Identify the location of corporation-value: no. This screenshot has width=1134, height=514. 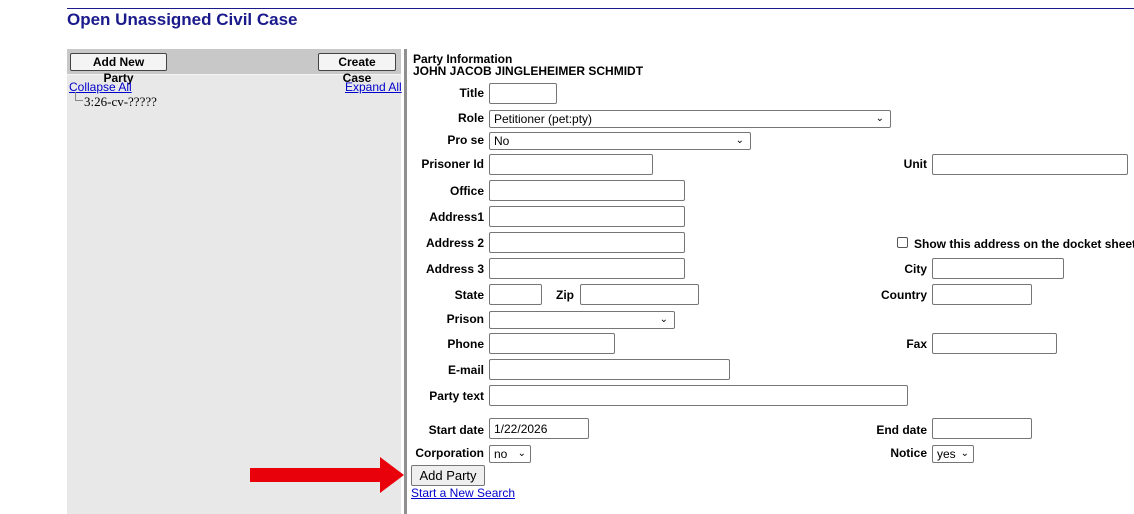
(501, 454).